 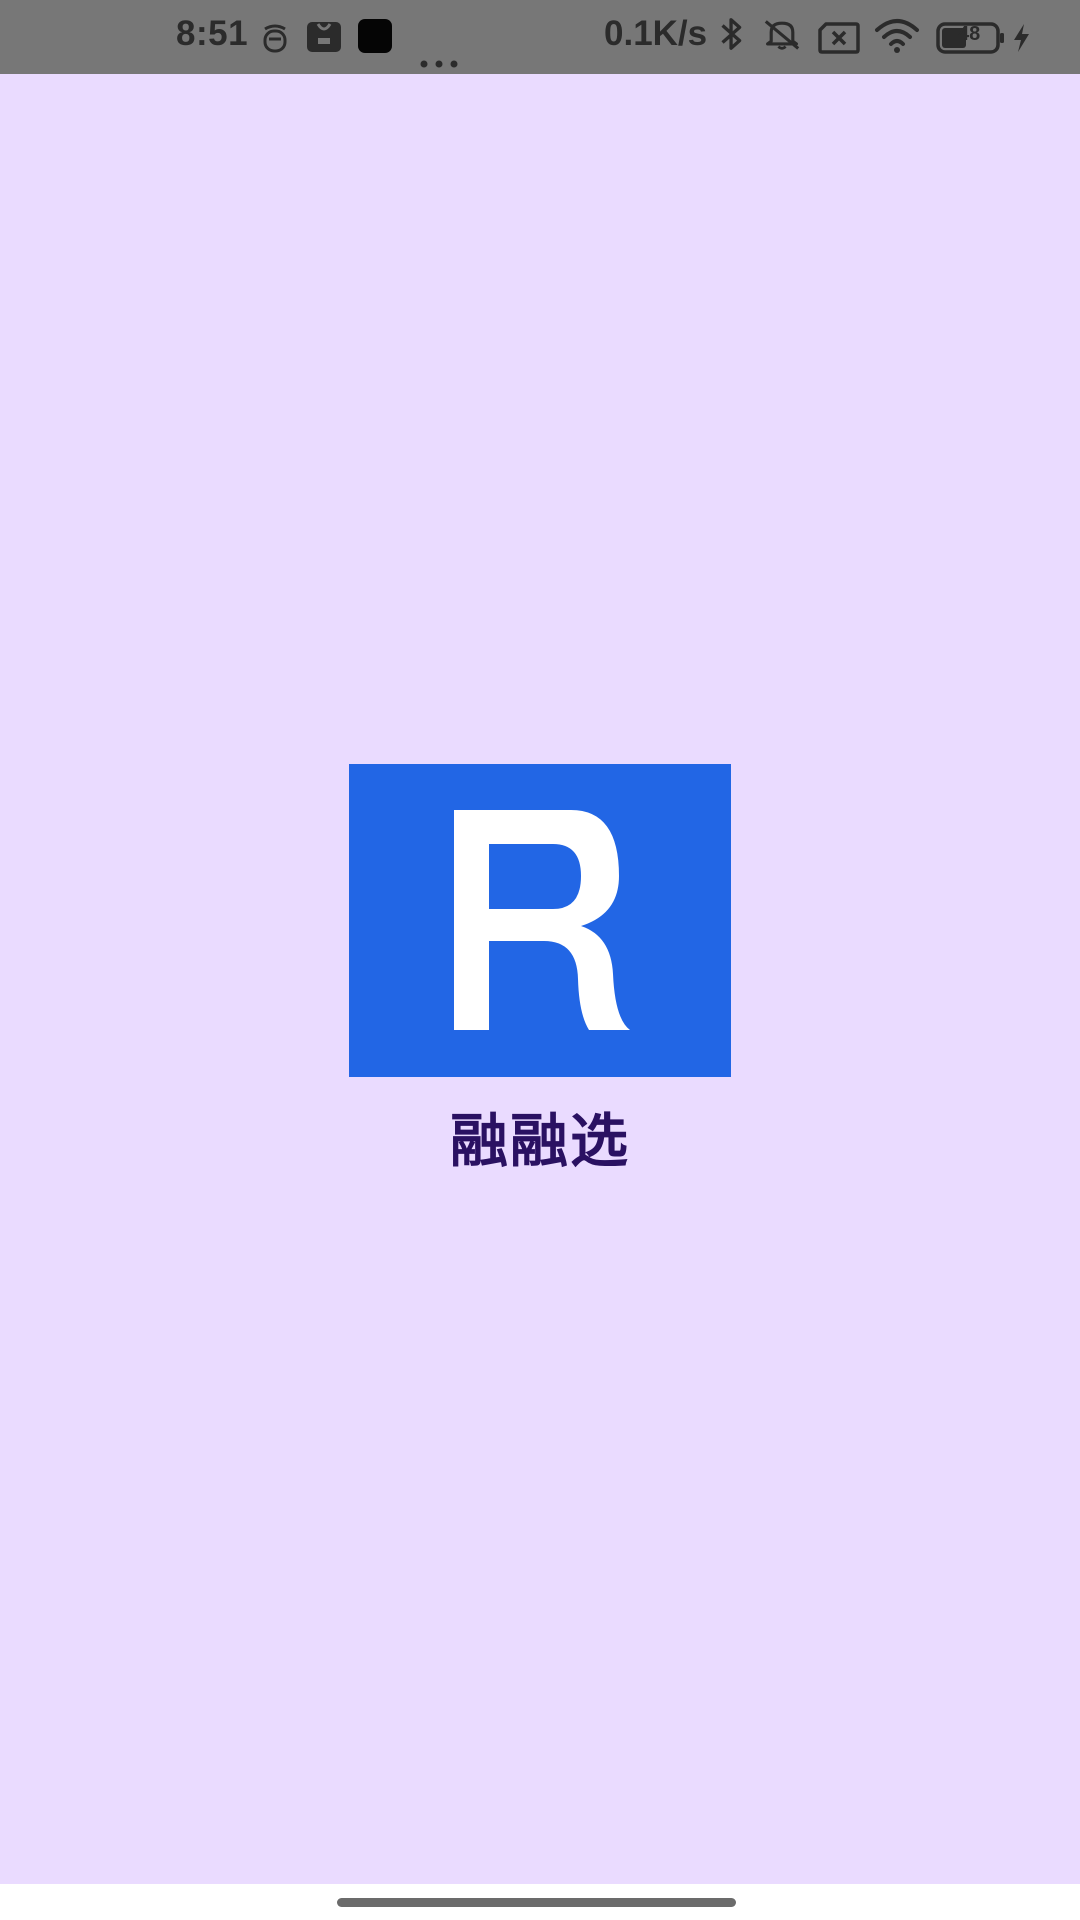 I want to click on app-name: 融融选, so click(x=539, y=1141).